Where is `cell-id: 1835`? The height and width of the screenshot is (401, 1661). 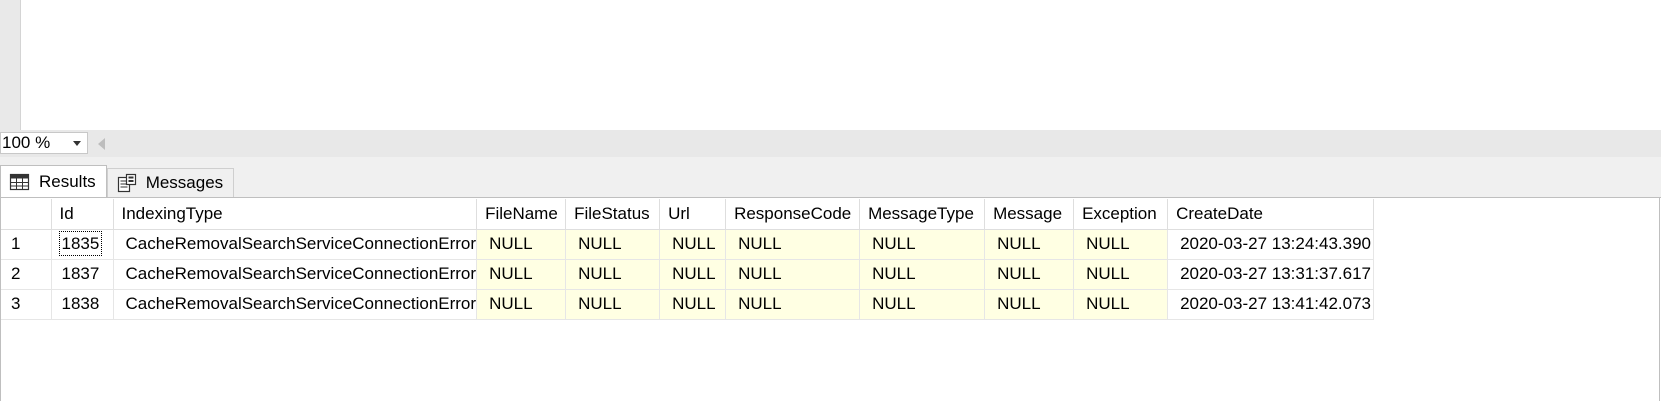
cell-id: 1835 is located at coordinates (82, 244).